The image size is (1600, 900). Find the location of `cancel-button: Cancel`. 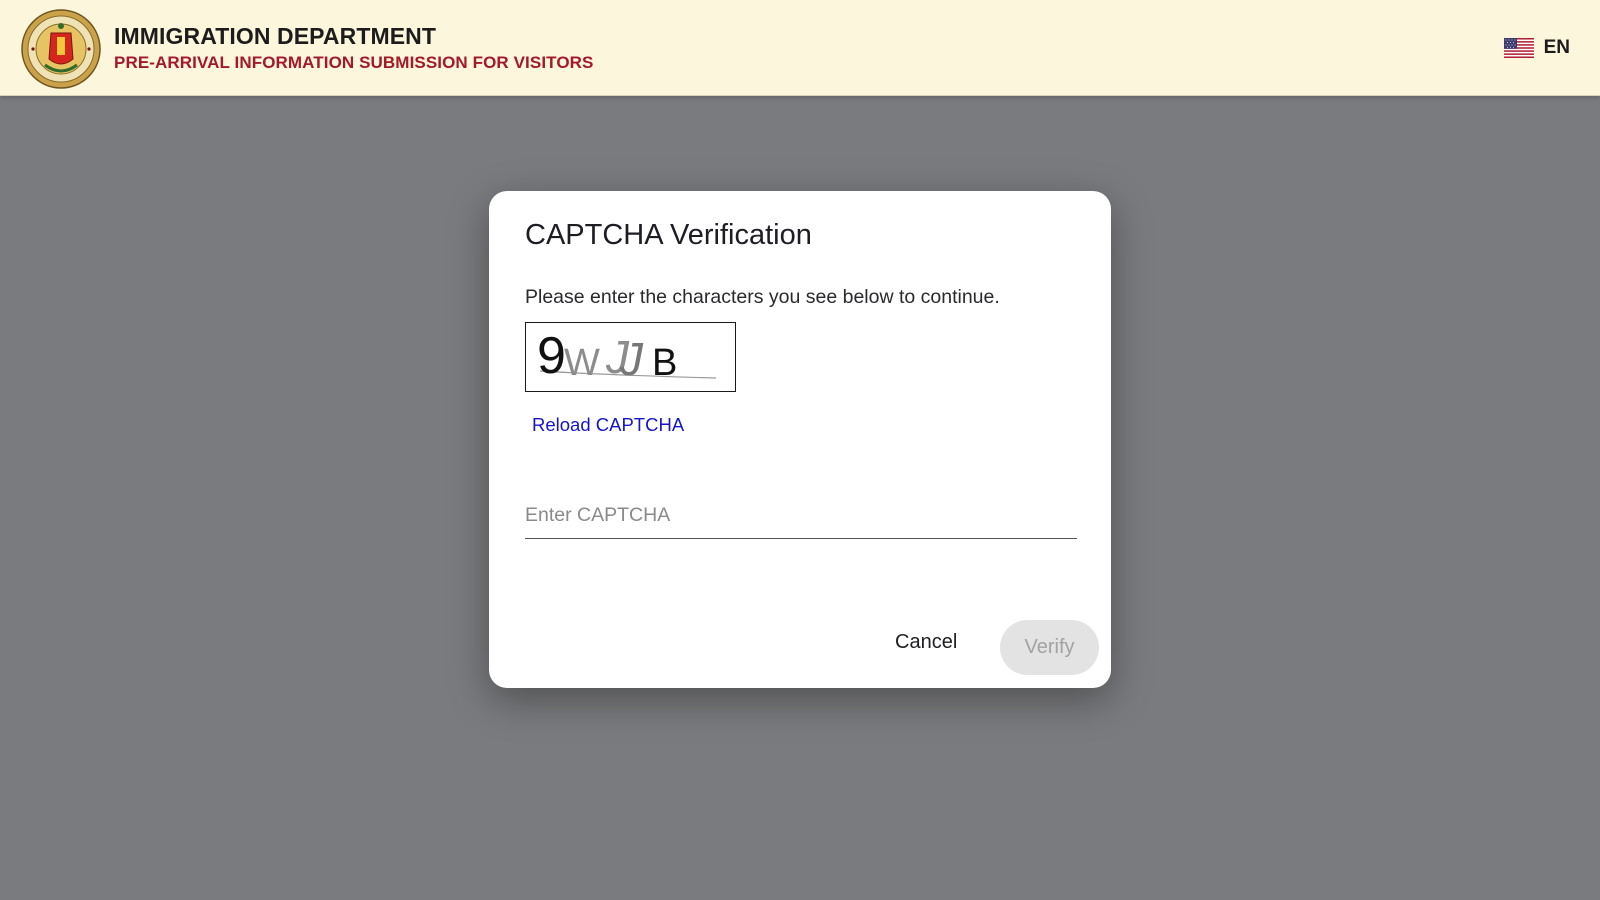

cancel-button: Cancel is located at coordinates (926, 642).